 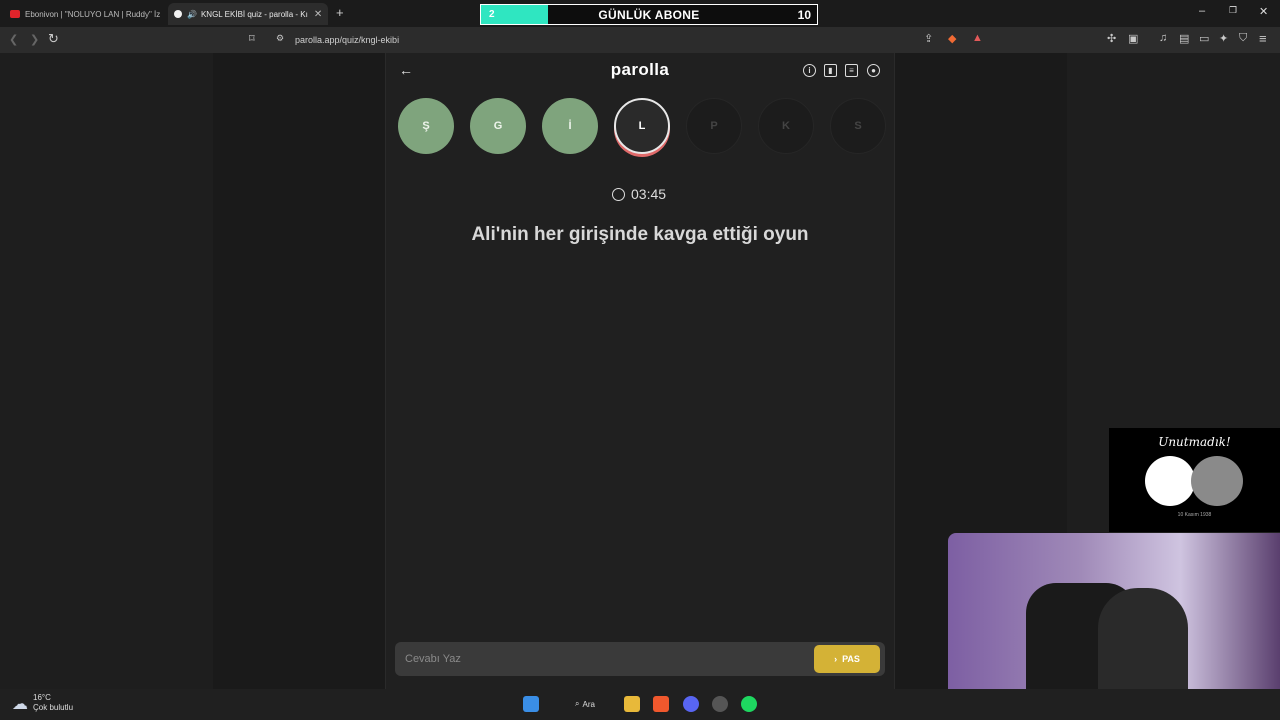 I want to click on answer-input, so click(x=595, y=659).